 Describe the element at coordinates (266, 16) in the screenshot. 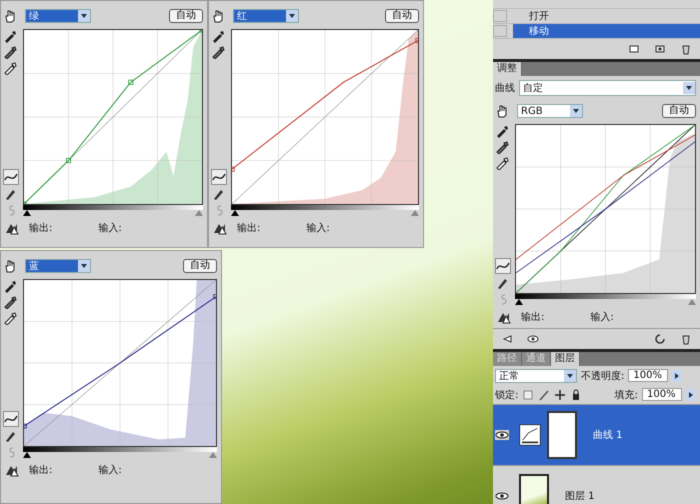

I see `channel-select: 红` at that location.